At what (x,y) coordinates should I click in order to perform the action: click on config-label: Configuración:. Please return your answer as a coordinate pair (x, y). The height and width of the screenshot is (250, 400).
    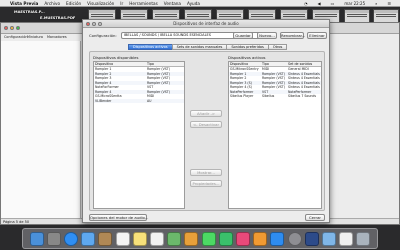
    Looking at the image, I should click on (103, 35).